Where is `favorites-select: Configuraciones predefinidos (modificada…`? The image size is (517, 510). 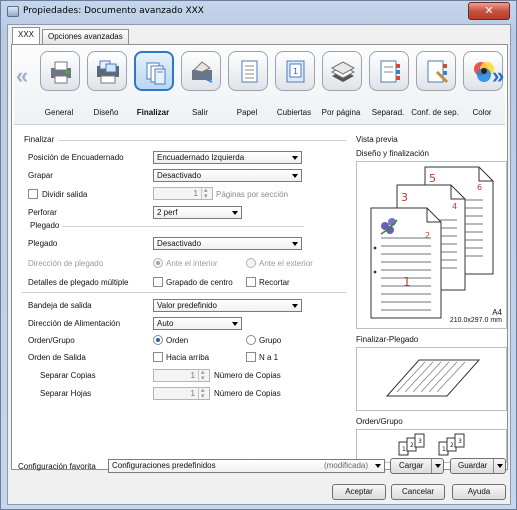
favorites-select: Configuraciones predefinidos (modificada… is located at coordinates (246, 466).